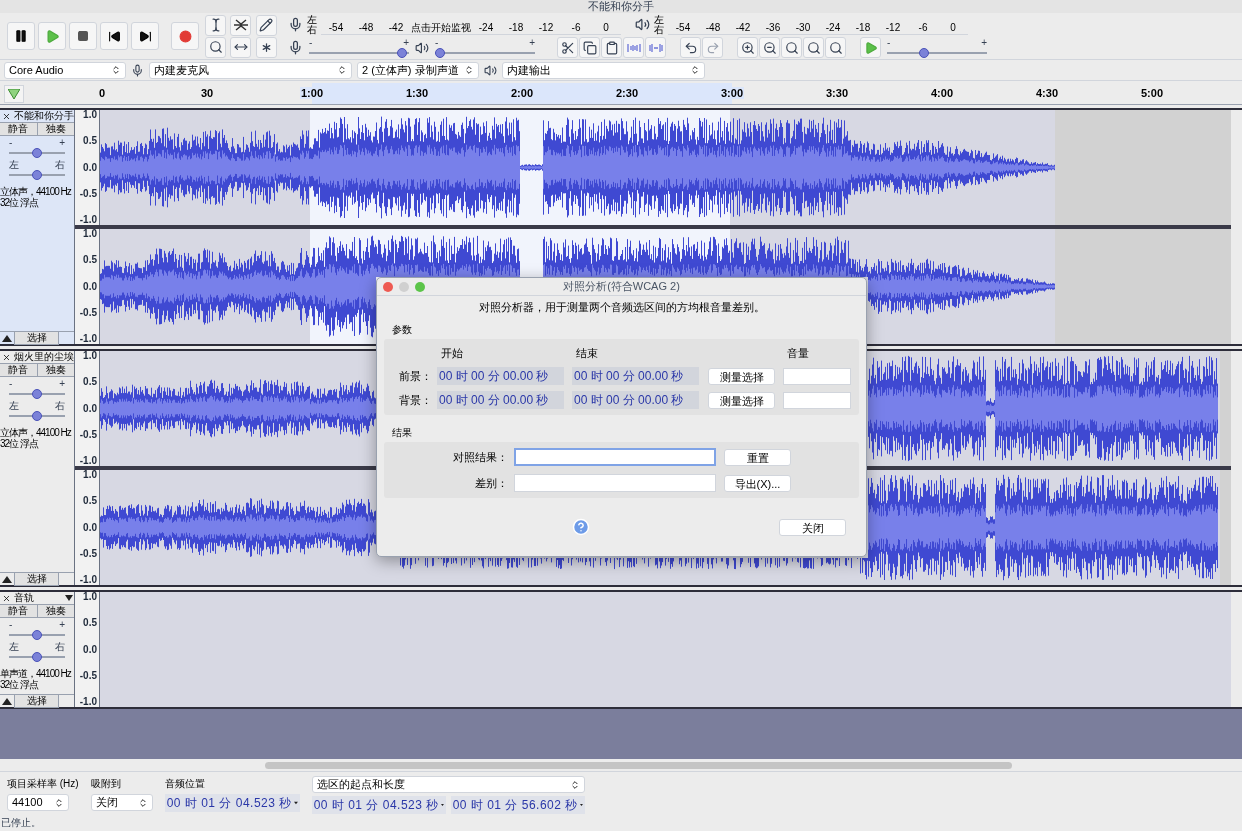 The image size is (1242, 831). What do you see at coordinates (813, 47) in the screenshot?
I see `fit-project-button` at bounding box center [813, 47].